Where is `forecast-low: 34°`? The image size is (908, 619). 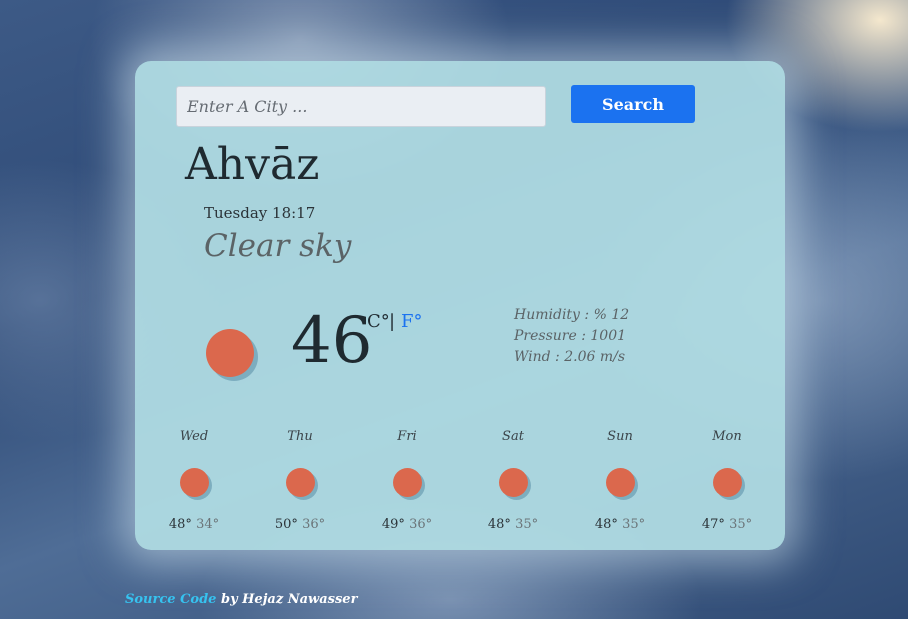
forecast-low: 34° is located at coordinates (208, 524).